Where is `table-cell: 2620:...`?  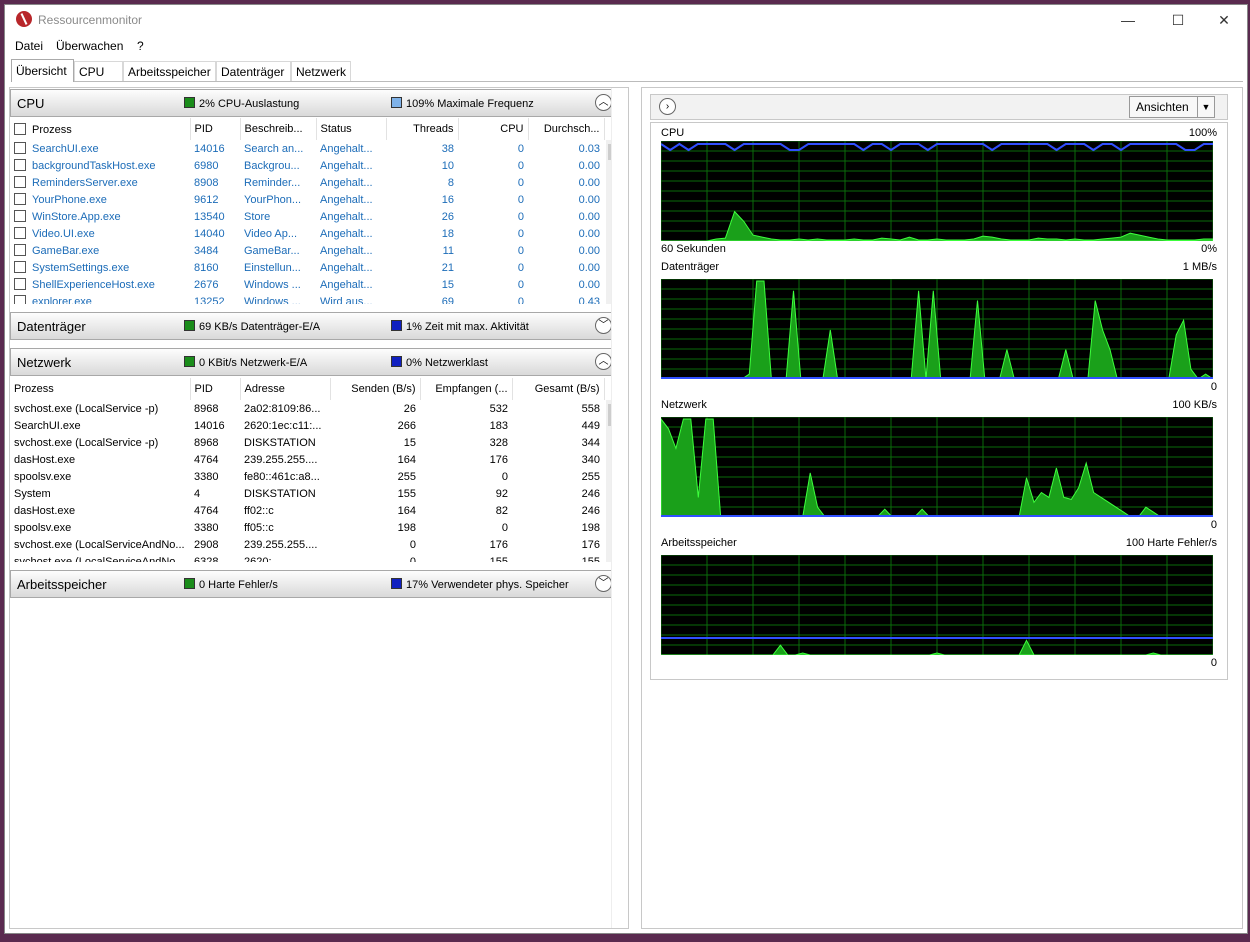
table-cell: 2620:... is located at coordinates (262, 559).